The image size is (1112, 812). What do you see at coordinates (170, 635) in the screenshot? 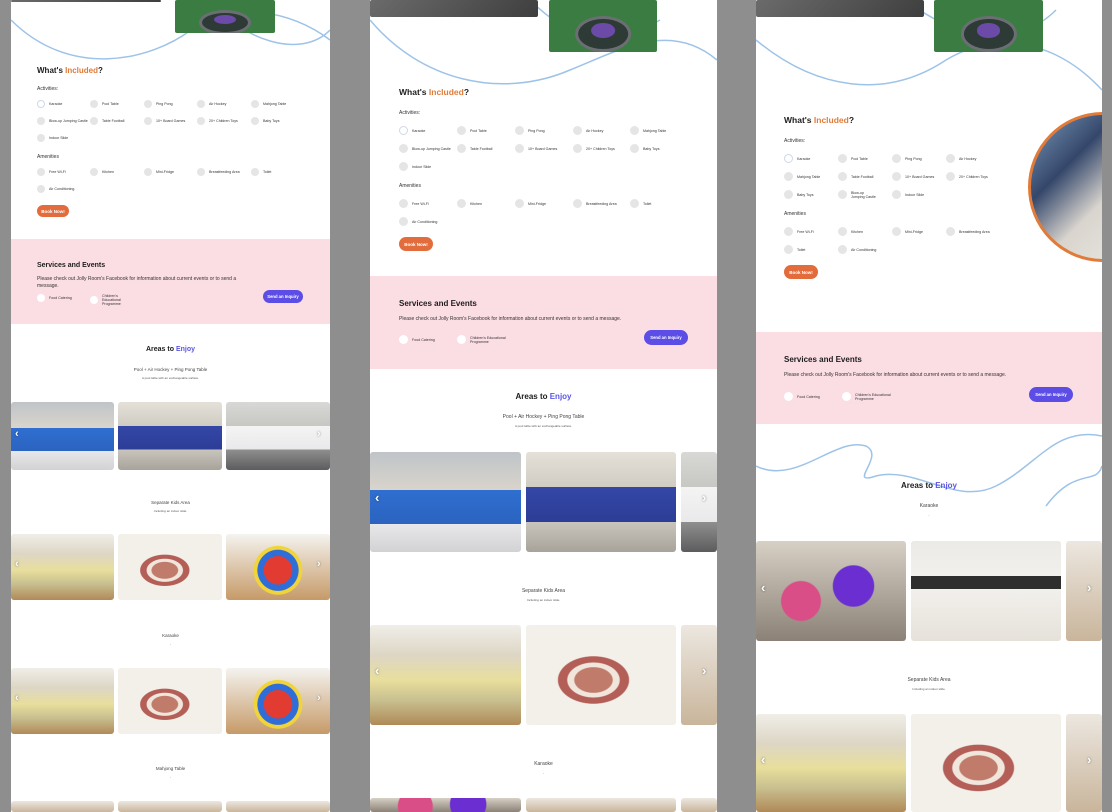
I see `karaoke-area-title: Karaoke` at bounding box center [170, 635].